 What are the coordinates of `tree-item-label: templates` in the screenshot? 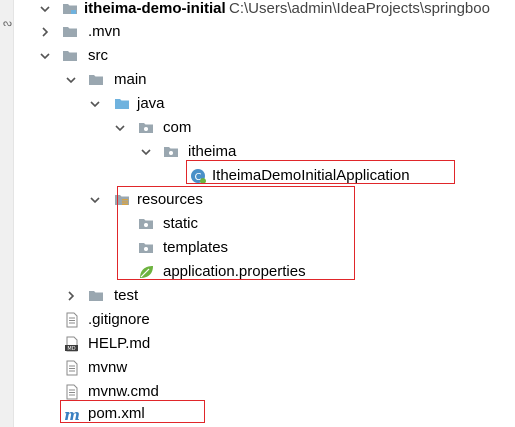 It's located at (196, 247).